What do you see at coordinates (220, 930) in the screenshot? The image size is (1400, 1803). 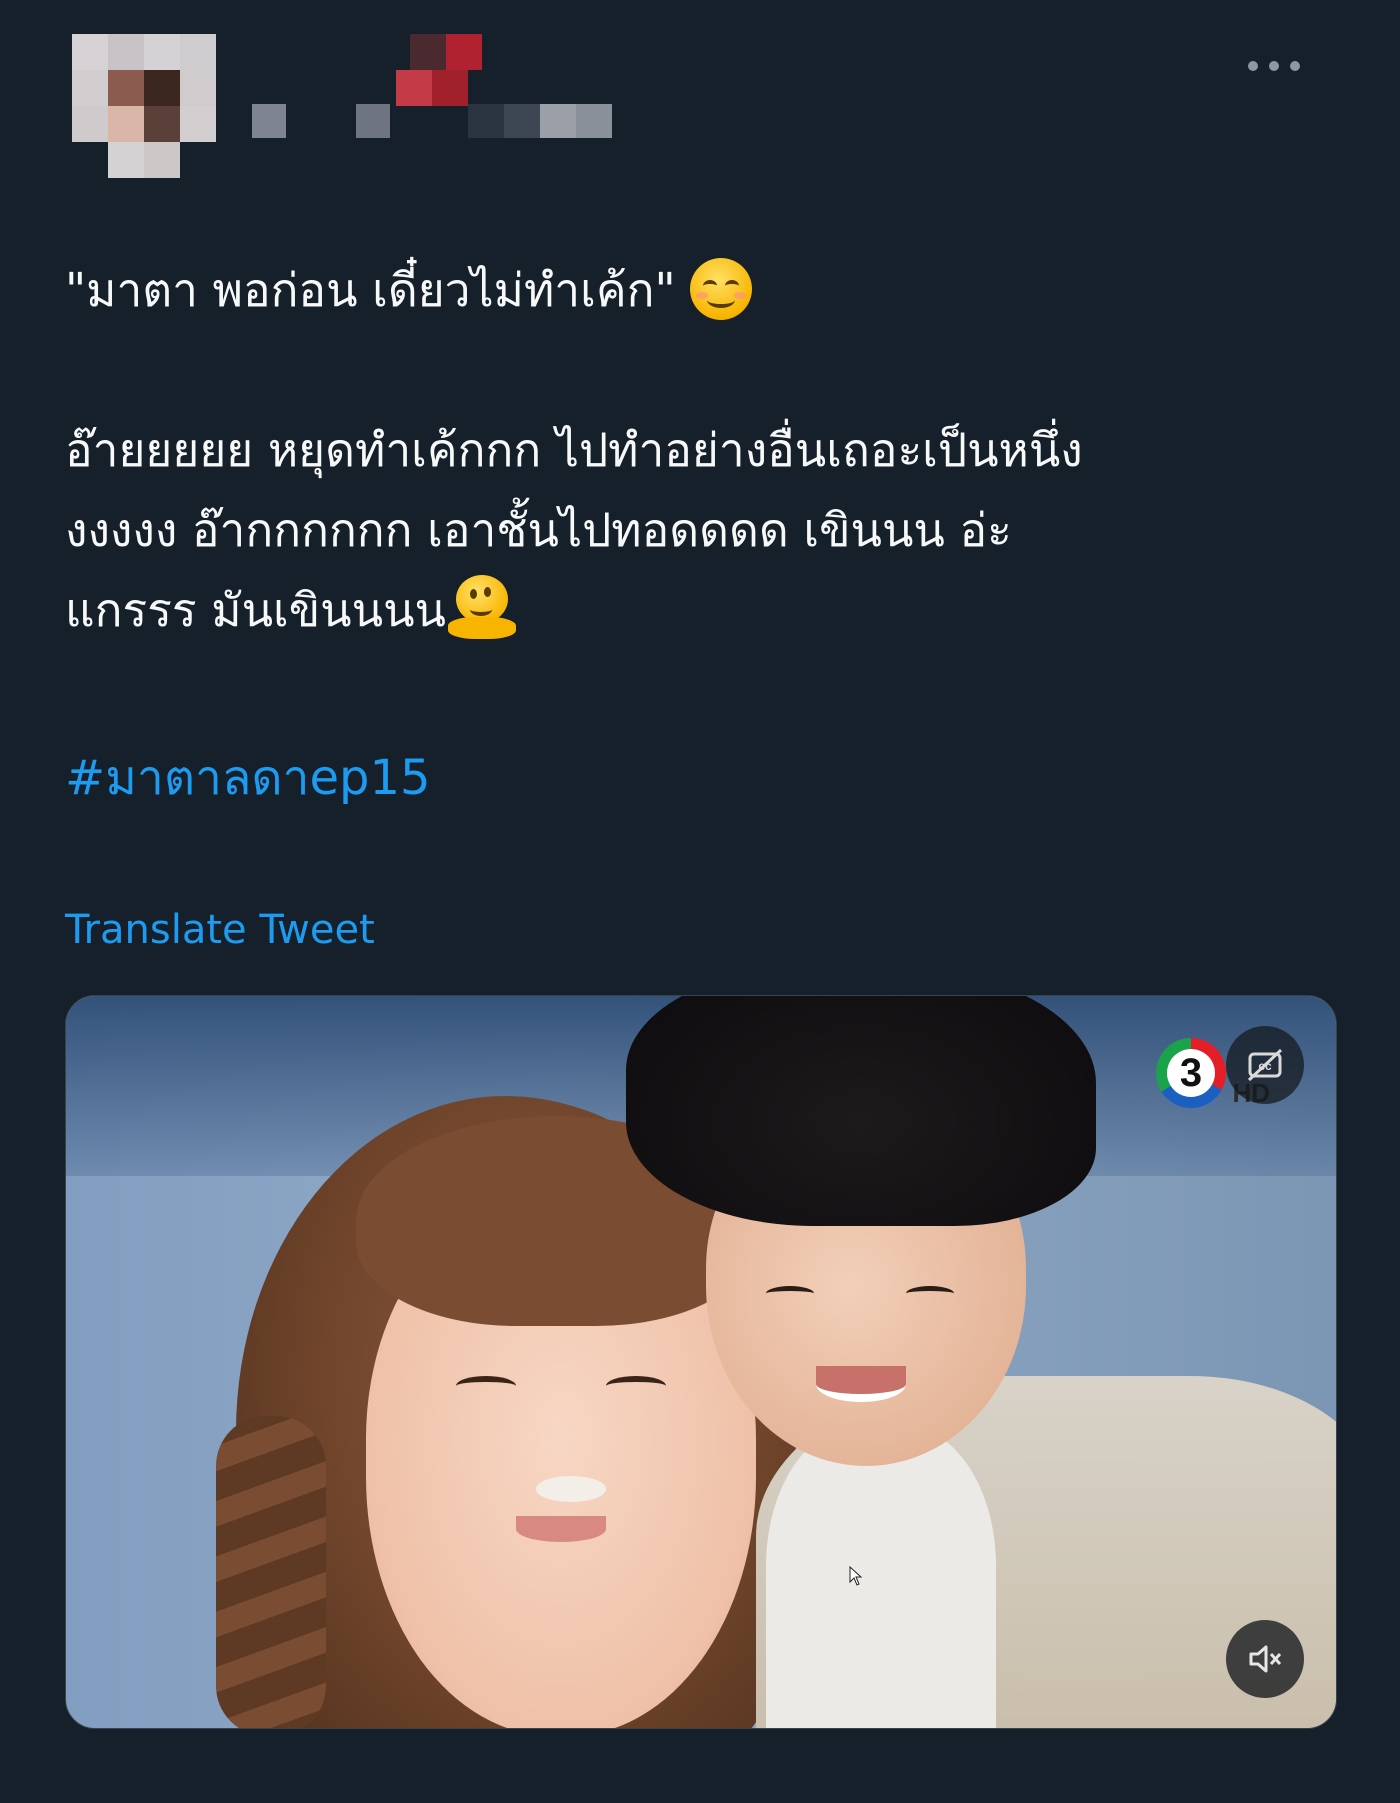 I see `translate-tweet-link: Translate Tweet` at bounding box center [220, 930].